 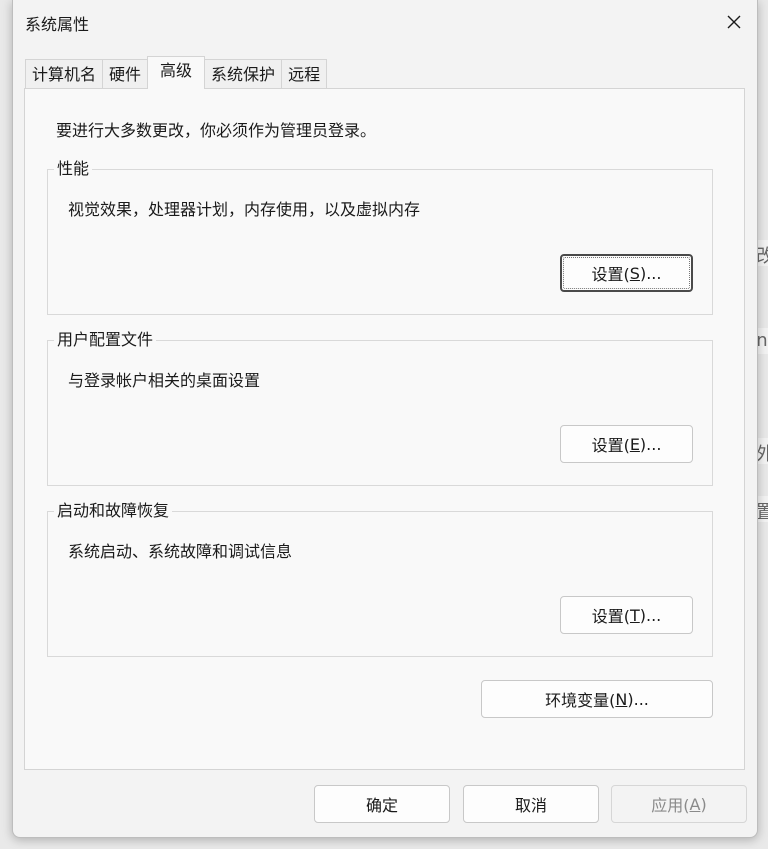 I want to click on tab-advanced: 高级, so click(x=176, y=72).